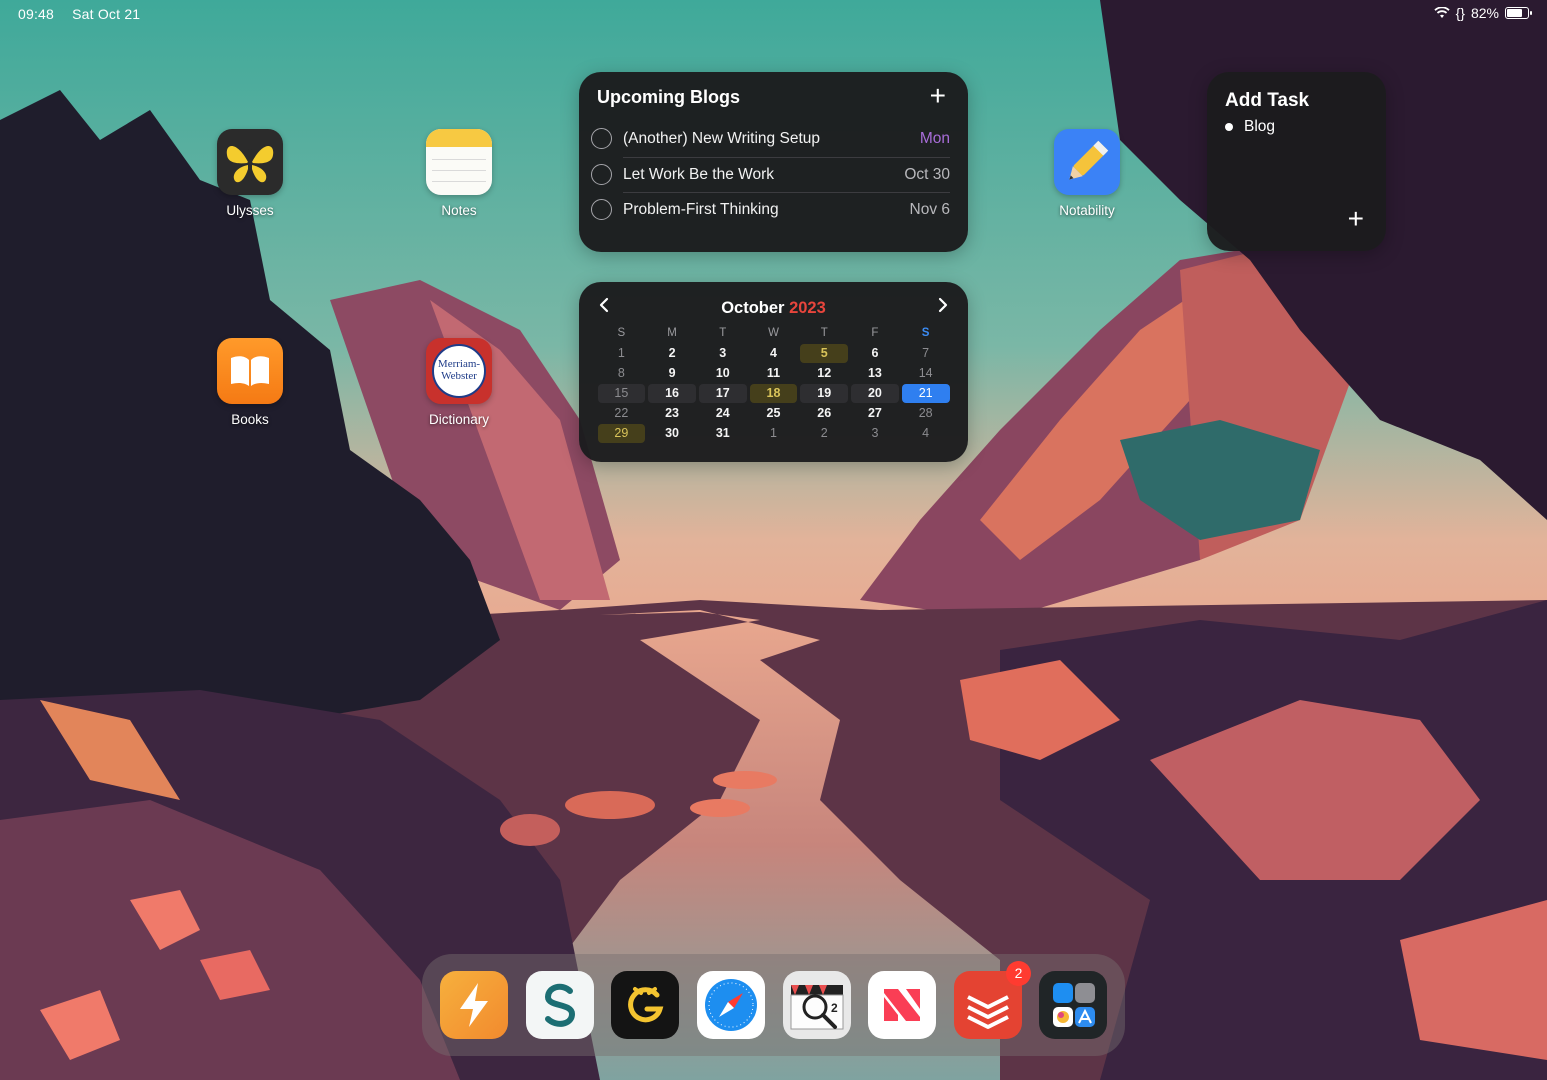  Describe the element at coordinates (622, 373) in the screenshot. I see `calendar-day: 8` at that location.